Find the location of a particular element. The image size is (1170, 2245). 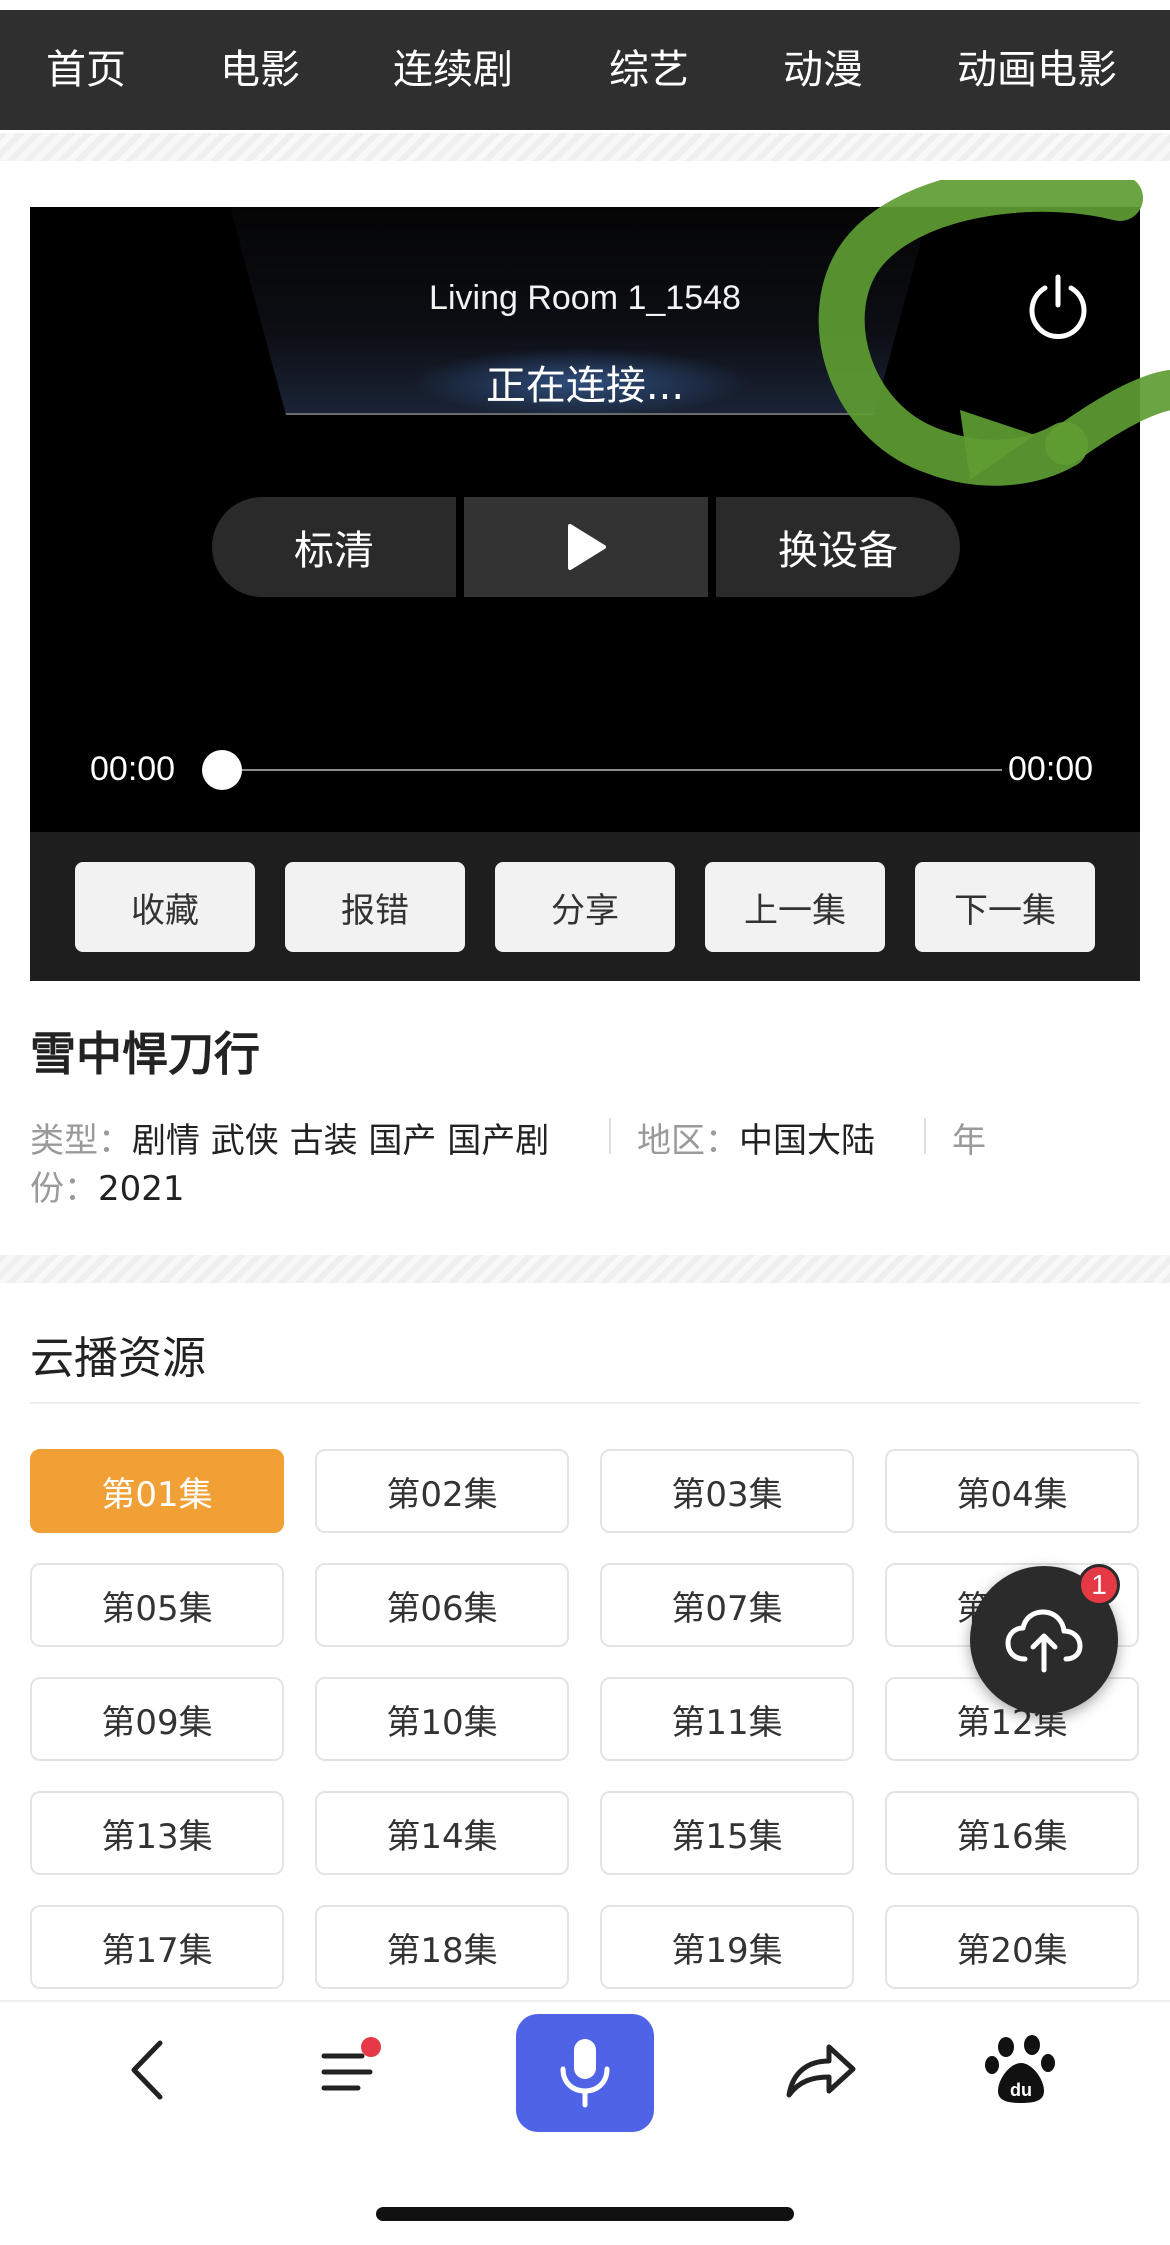

cloud-upload-icon is located at coordinates (1044, 1641).